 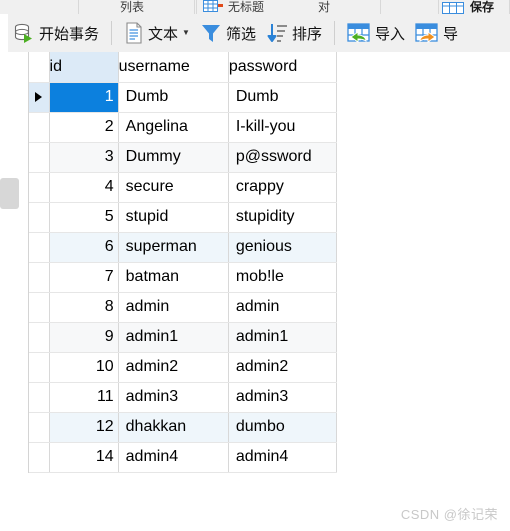 I want to click on table-row: 3 Dummy p@ssword, so click(x=183, y=157).